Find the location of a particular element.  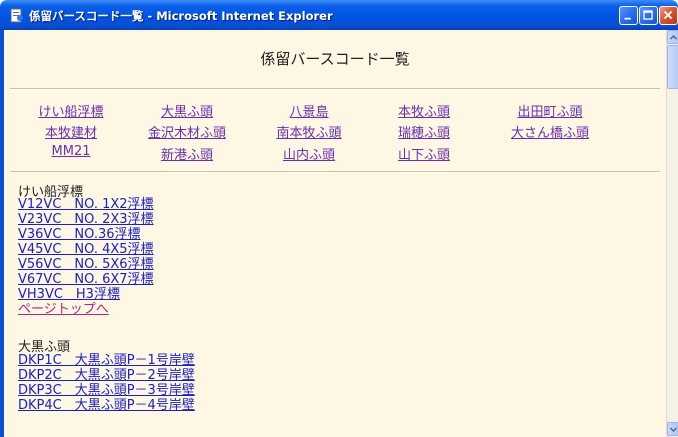

berth-link: V36VC NO.36浮標 is located at coordinates (79, 235).